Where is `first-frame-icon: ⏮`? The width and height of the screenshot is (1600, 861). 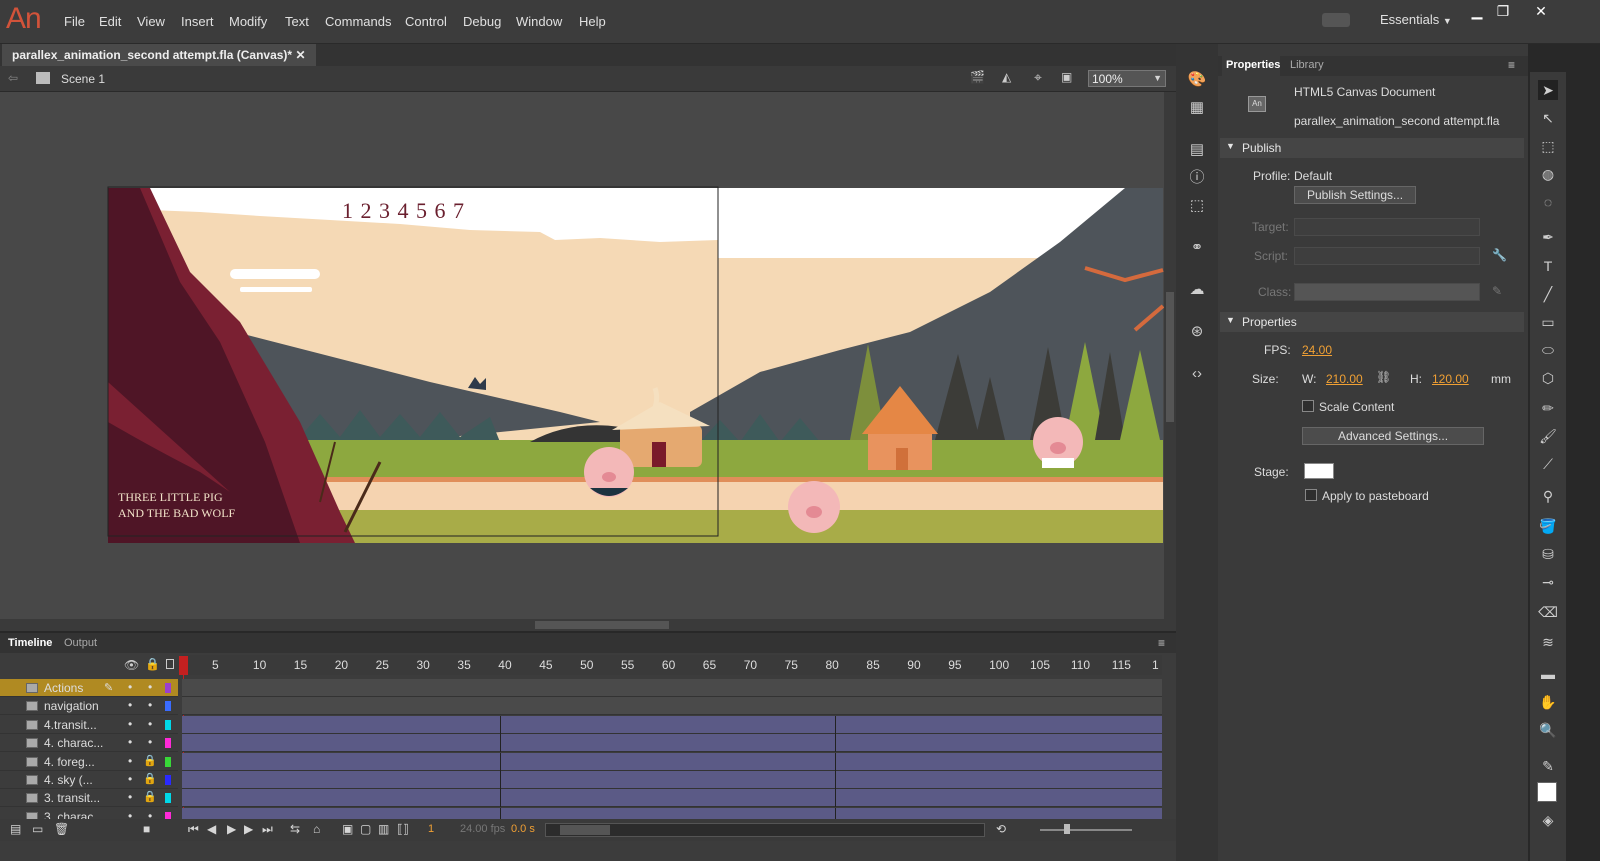 first-frame-icon: ⏮ is located at coordinates (193, 829).